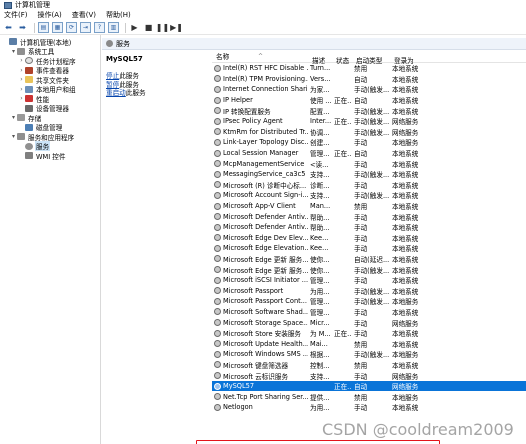 This screenshot has height=444, width=526. Describe the element at coordinates (50, 127) in the screenshot. I see `tree-item: 磁盘管理` at that location.